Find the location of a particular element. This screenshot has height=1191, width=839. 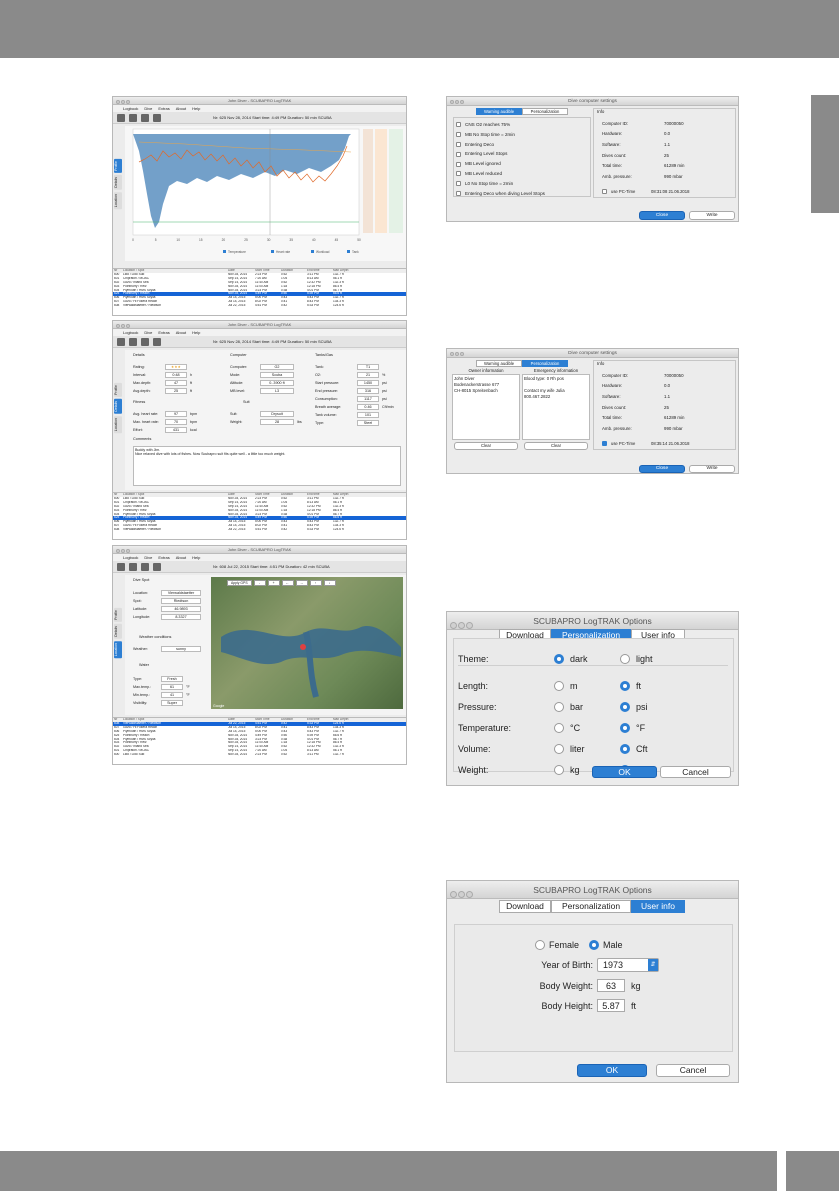

unit-row-radio-Cft is located at coordinates (625, 748).